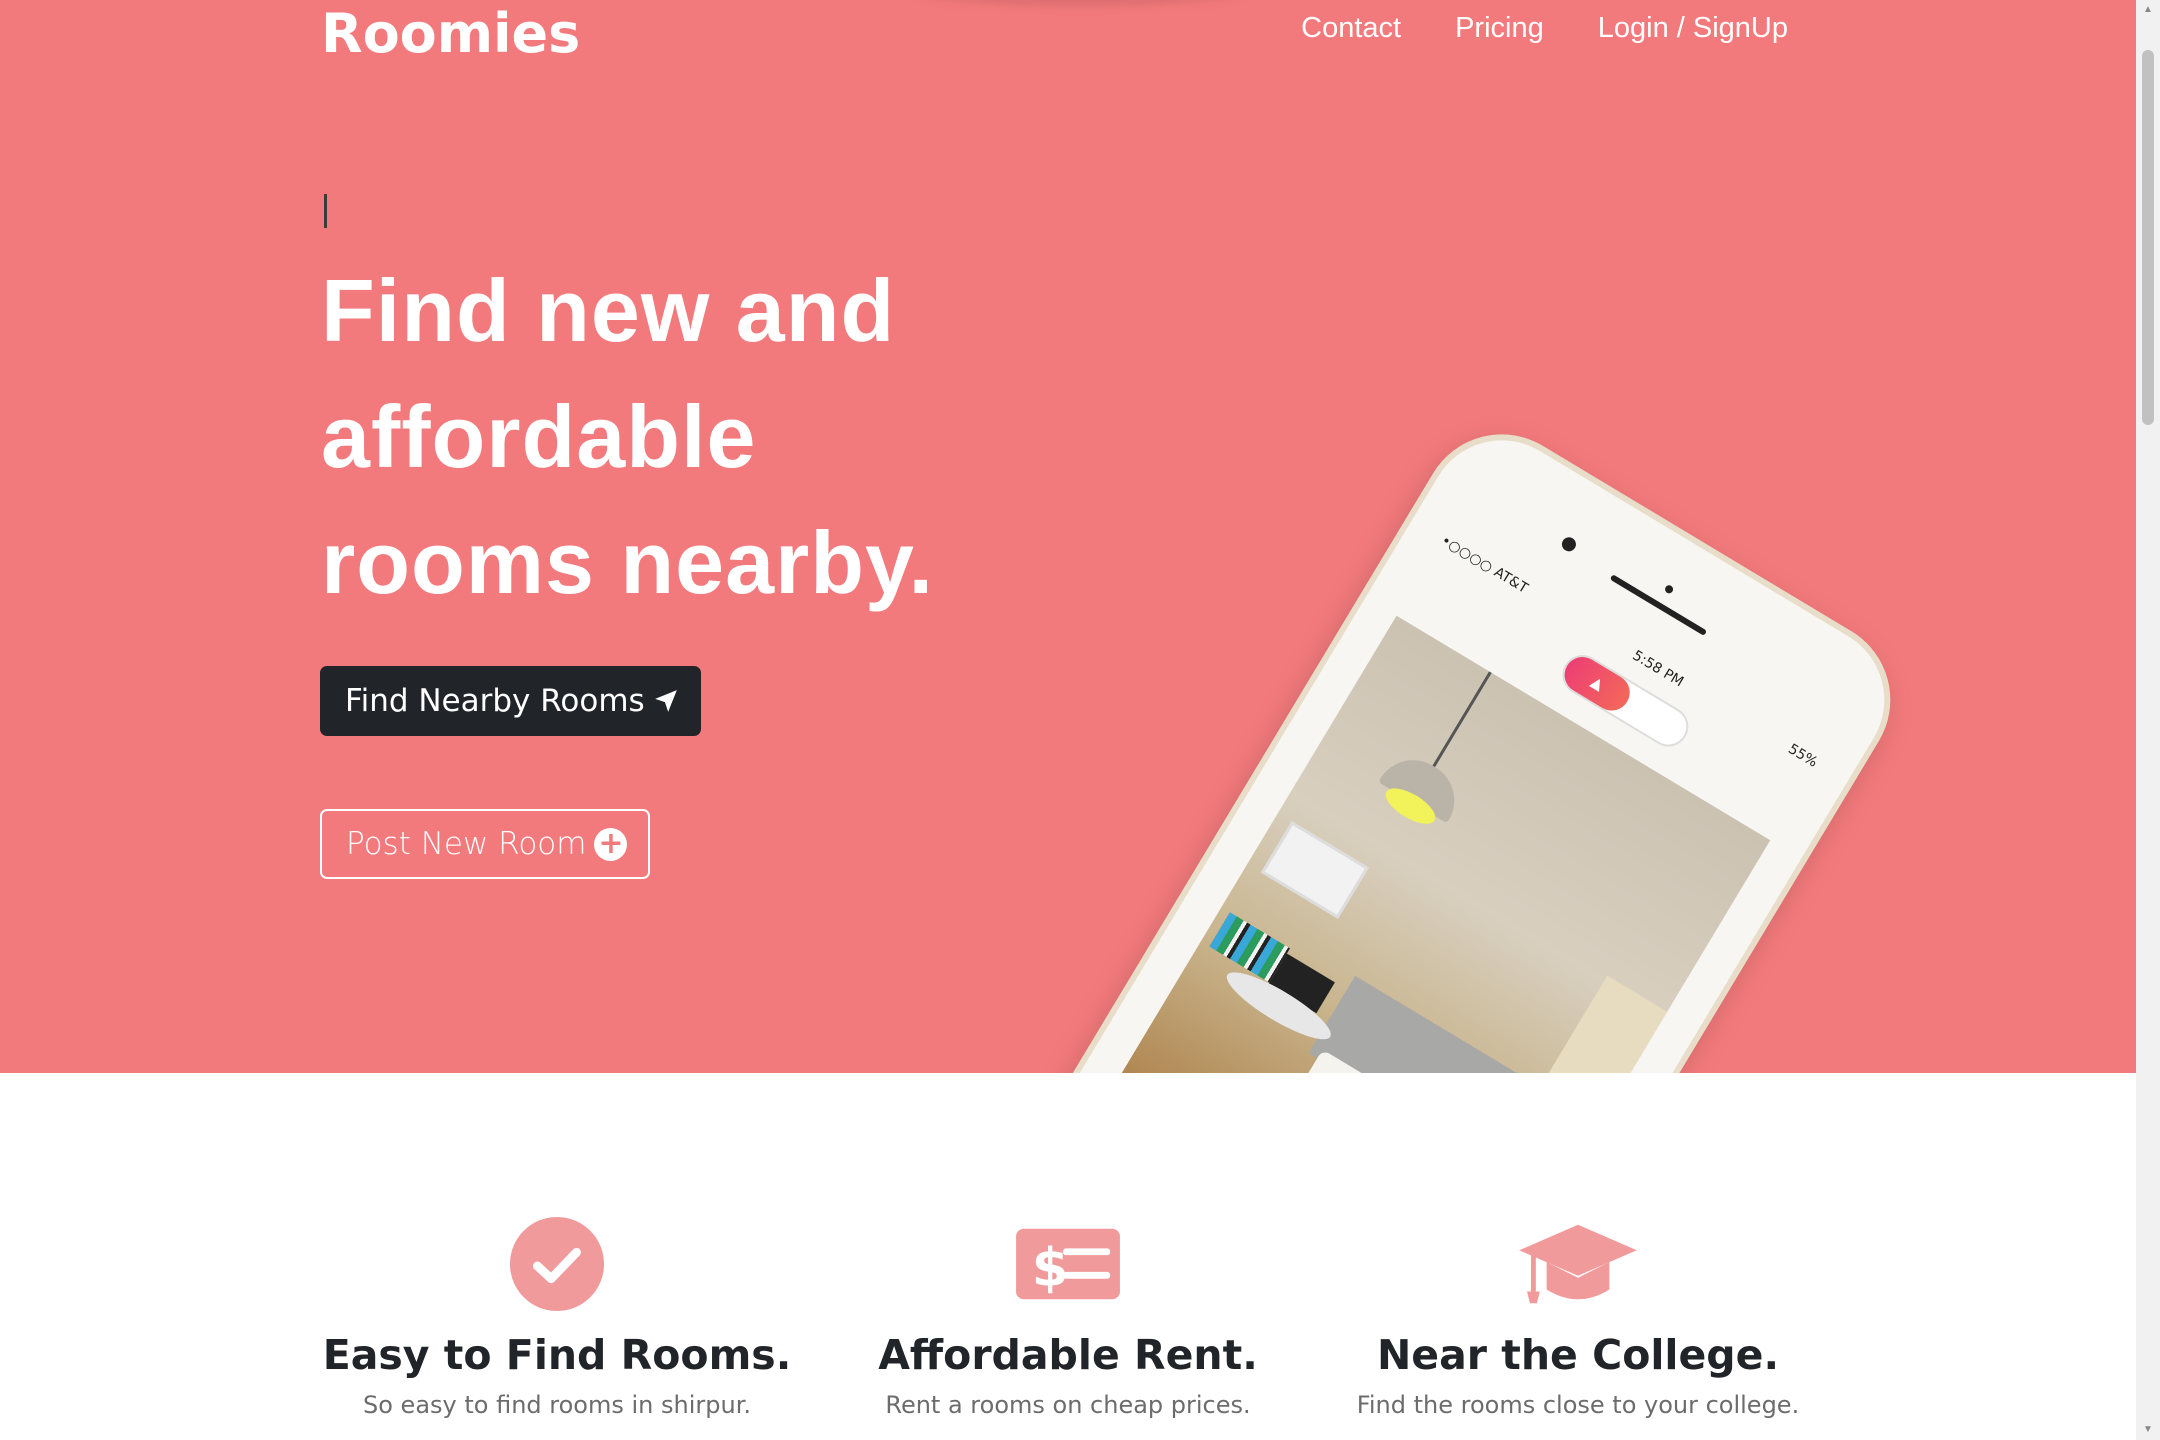 Image resolution: width=2160 pixels, height=1440 pixels. What do you see at coordinates (2148, 237) in the screenshot?
I see `scrollbar-thumb` at bounding box center [2148, 237].